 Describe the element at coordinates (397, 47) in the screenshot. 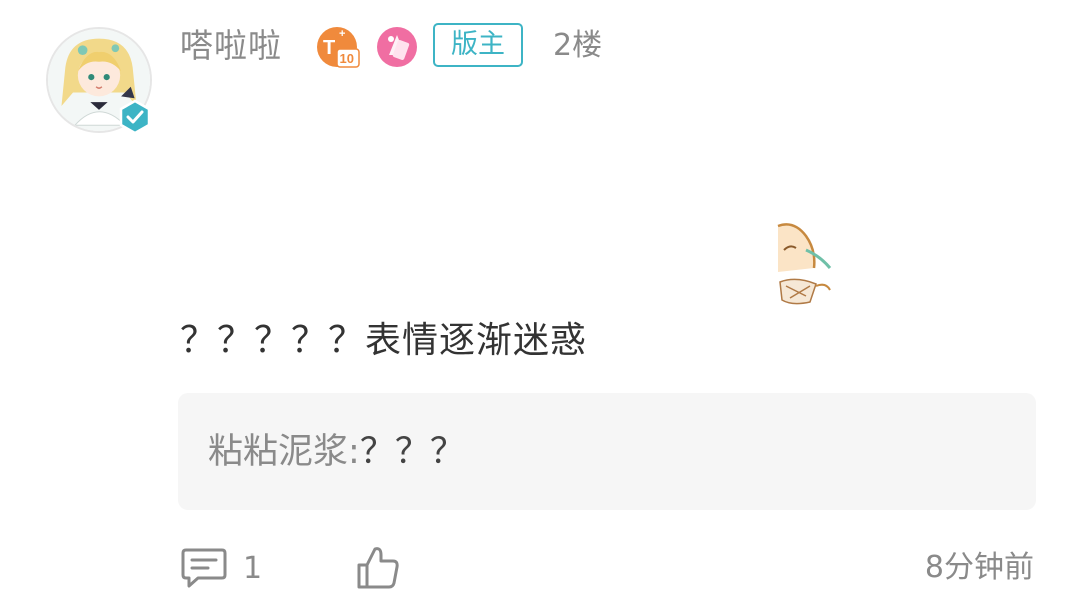

I see `honor-badge-icon` at that location.